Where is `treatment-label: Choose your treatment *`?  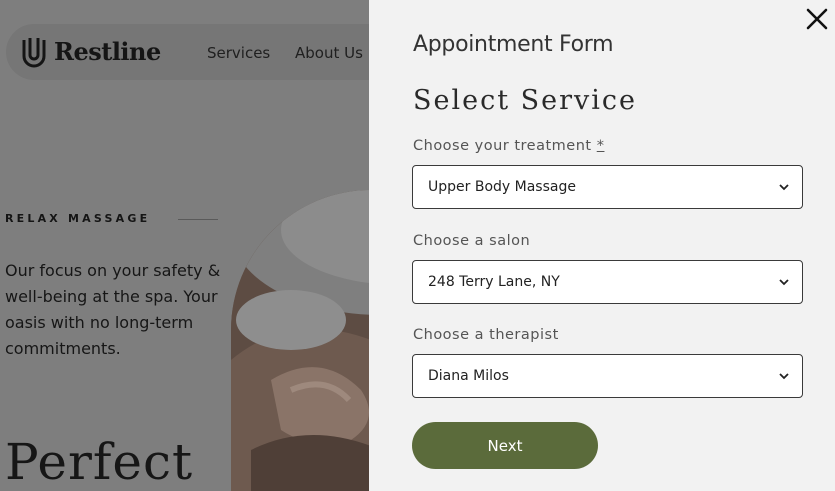
treatment-label: Choose your treatment * is located at coordinates (508, 146).